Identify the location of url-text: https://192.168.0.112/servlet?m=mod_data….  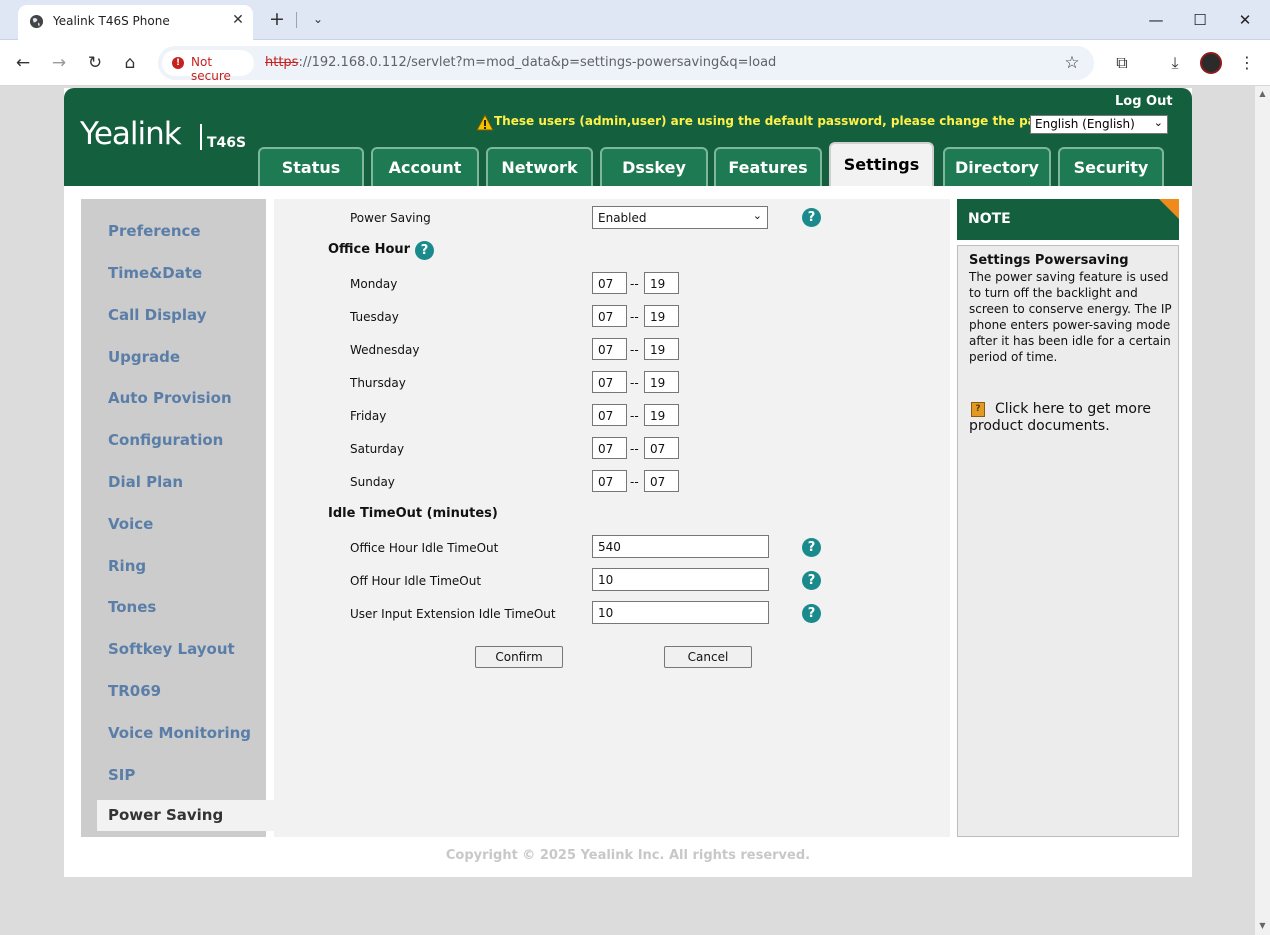
(520, 62).